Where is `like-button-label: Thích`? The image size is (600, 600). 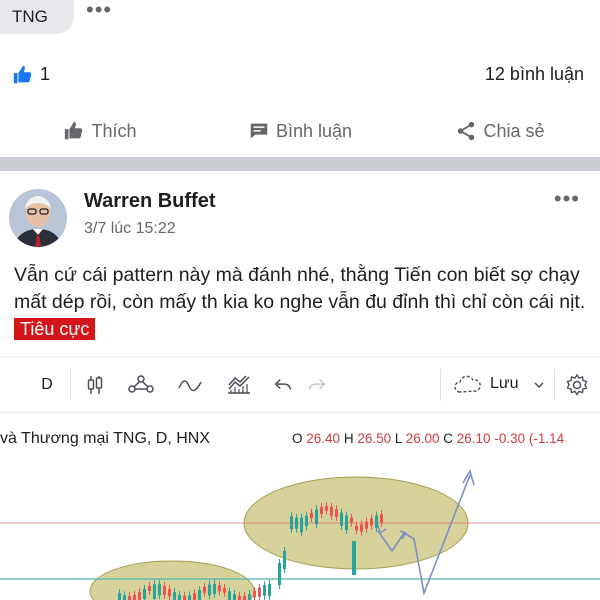 like-button-label: Thích is located at coordinates (114, 130).